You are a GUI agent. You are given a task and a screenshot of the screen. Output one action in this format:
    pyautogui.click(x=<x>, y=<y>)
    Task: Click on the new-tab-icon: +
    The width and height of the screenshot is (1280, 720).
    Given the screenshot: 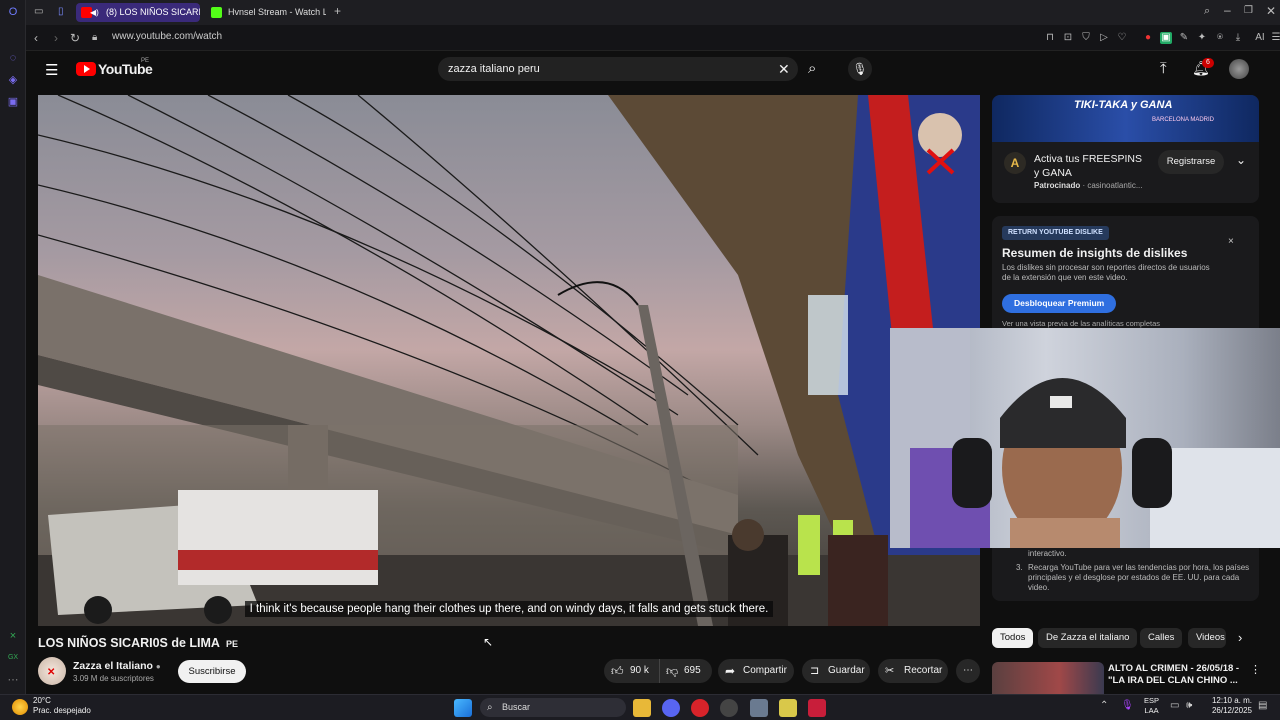 What is the action you would take?
    pyautogui.click(x=337, y=11)
    